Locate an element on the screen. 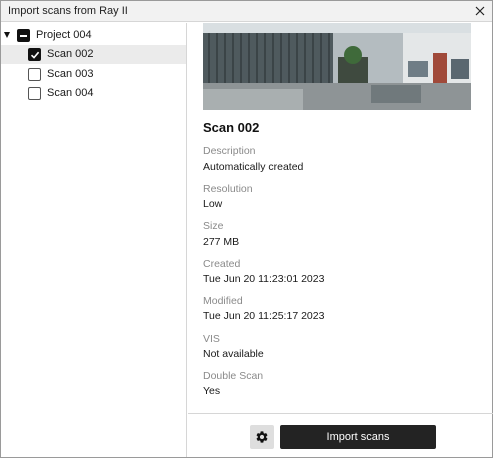  tree-item-scan: Scan 004 is located at coordinates (93, 93).